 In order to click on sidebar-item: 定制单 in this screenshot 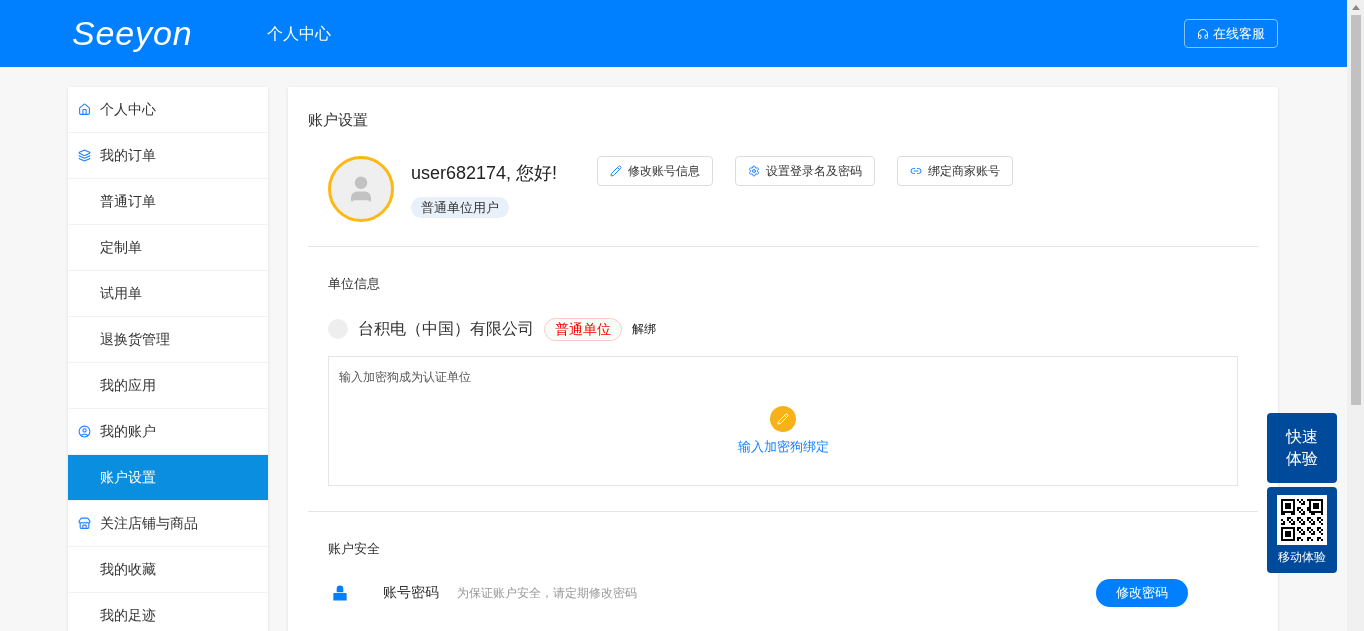, I will do `click(168, 248)`.